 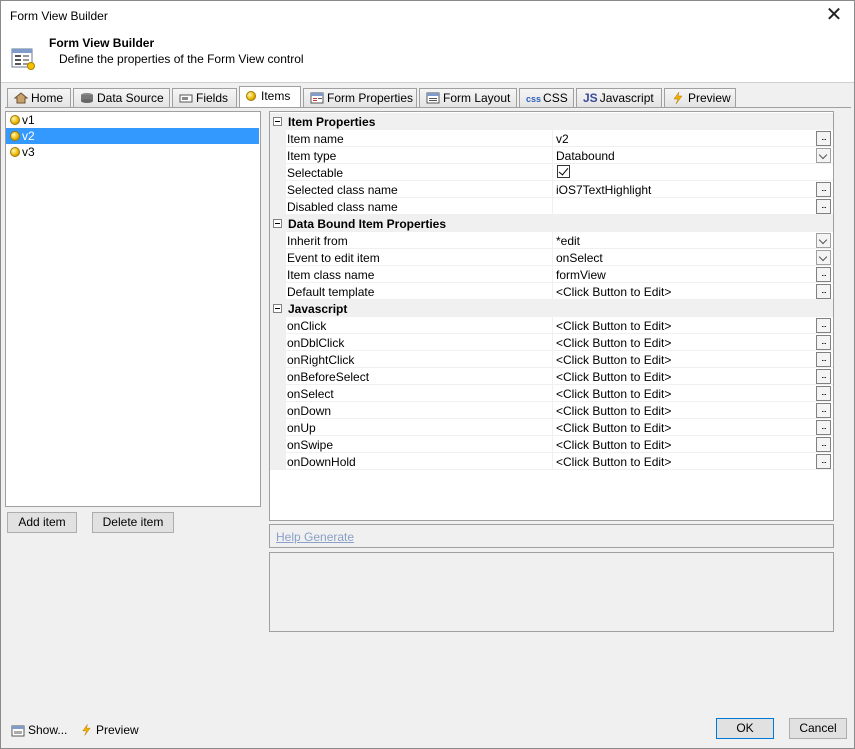 What do you see at coordinates (132, 136) in the screenshot?
I see `list-item: v2` at bounding box center [132, 136].